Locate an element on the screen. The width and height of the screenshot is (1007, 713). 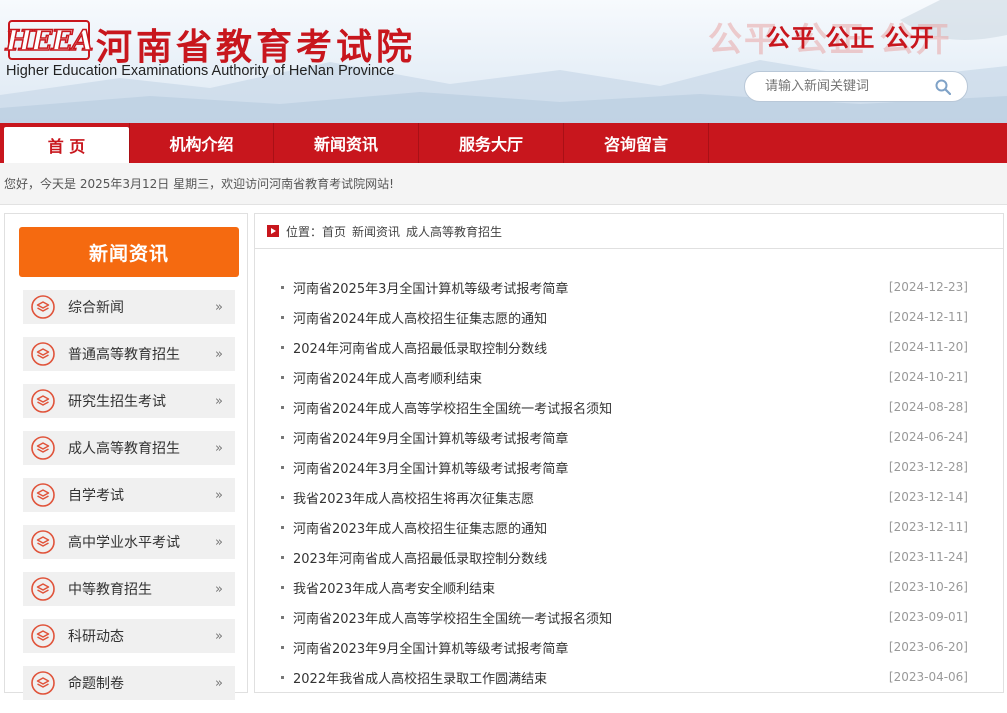
breadcrumb: 位置： 首页 新闻资讯 成人高等教育招生 is located at coordinates (629, 231).